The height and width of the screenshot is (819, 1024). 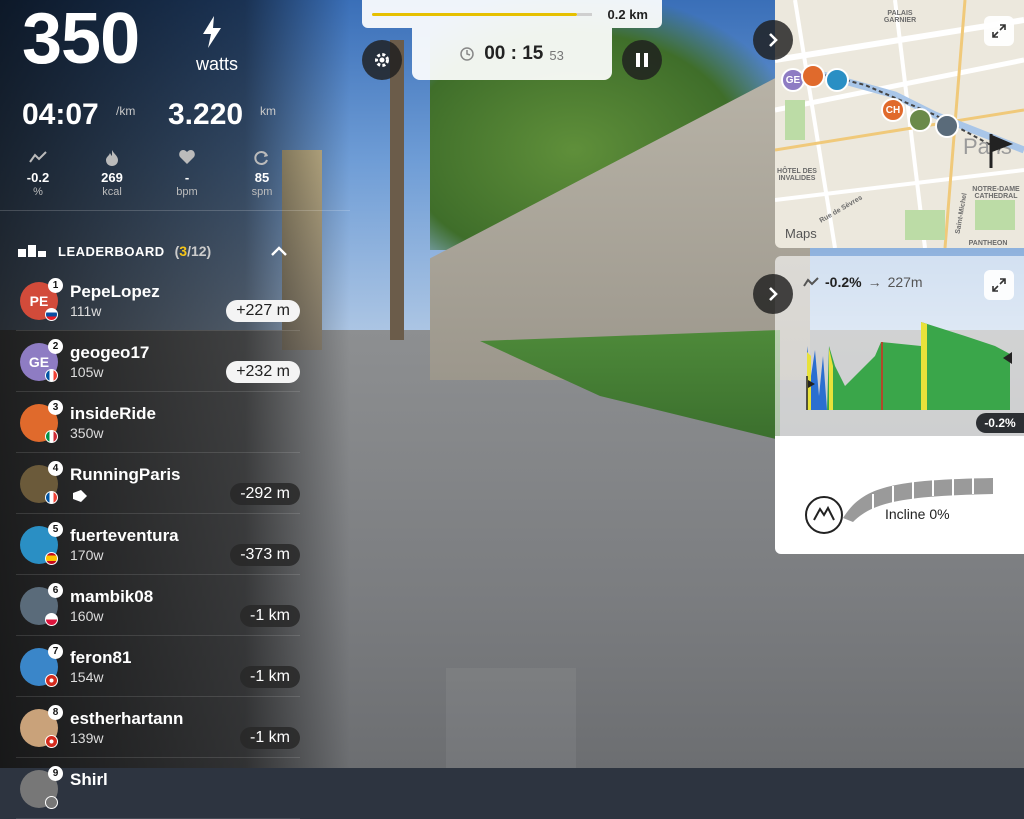 I want to click on elevation-toggle-button, so click(x=773, y=294).